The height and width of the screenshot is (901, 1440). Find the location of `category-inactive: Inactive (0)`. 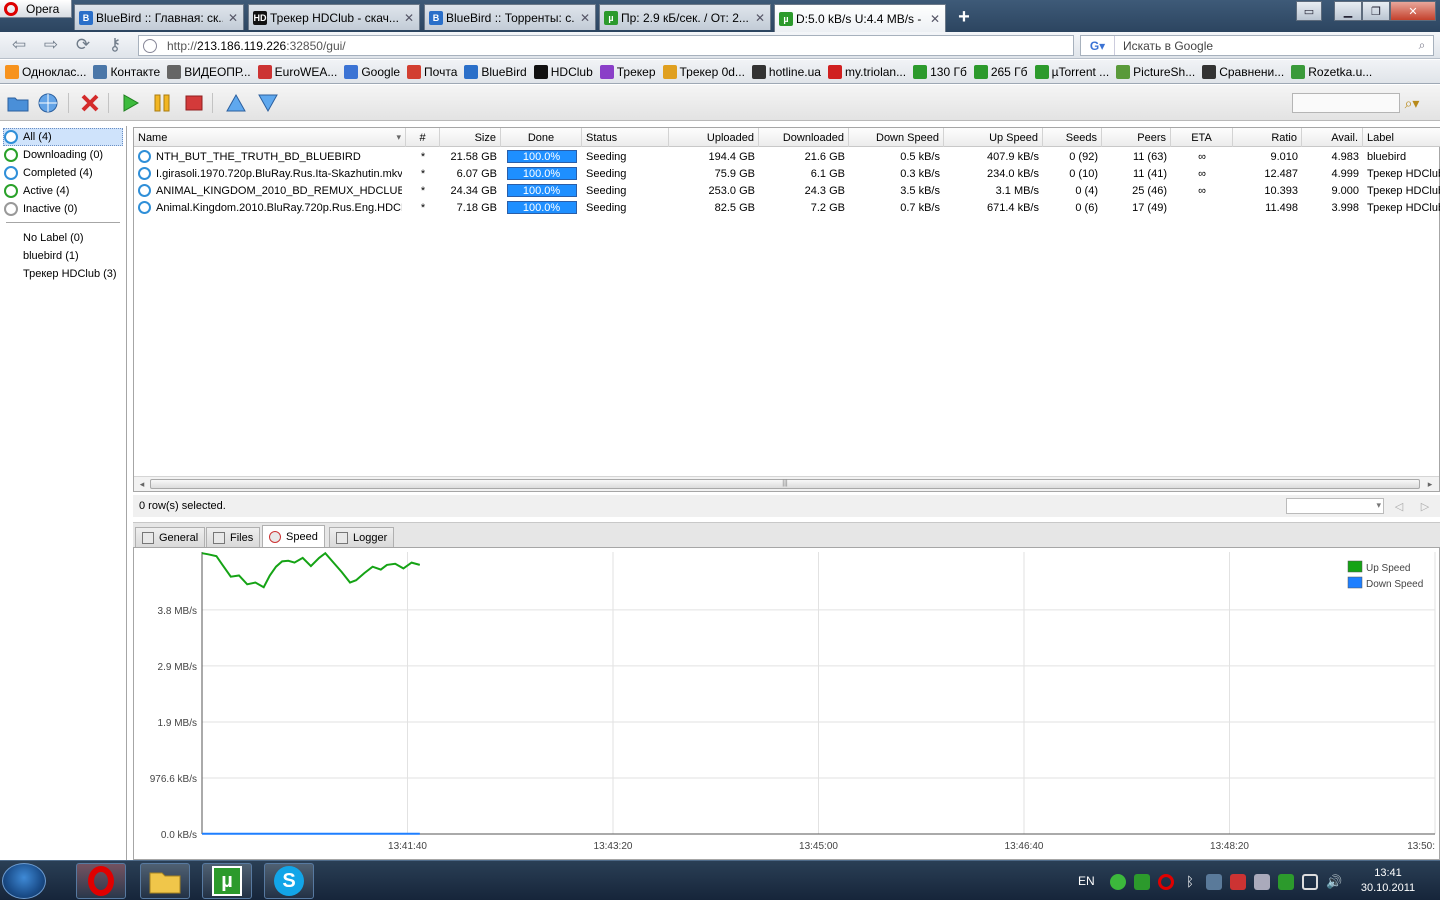

category-inactive: Inactive (0) is located at coordinates (42, 209).